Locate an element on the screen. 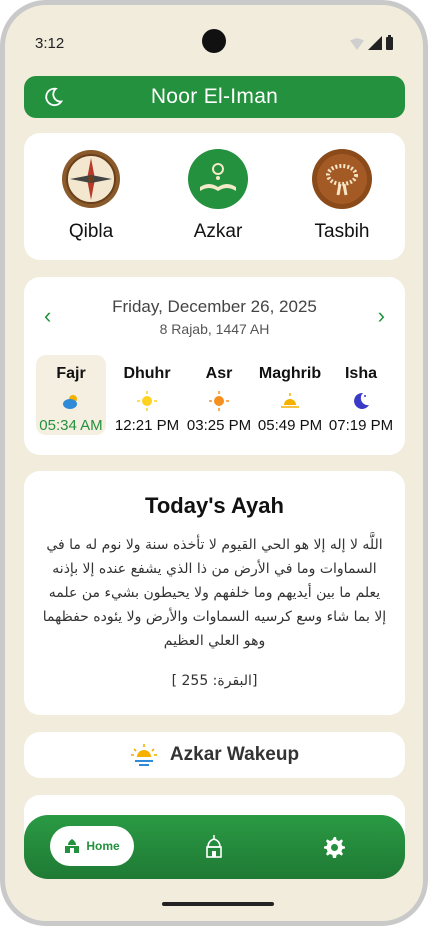 The image size is (428, 926). app-title: Noor El-Iman is located at coordinates (214, 96).